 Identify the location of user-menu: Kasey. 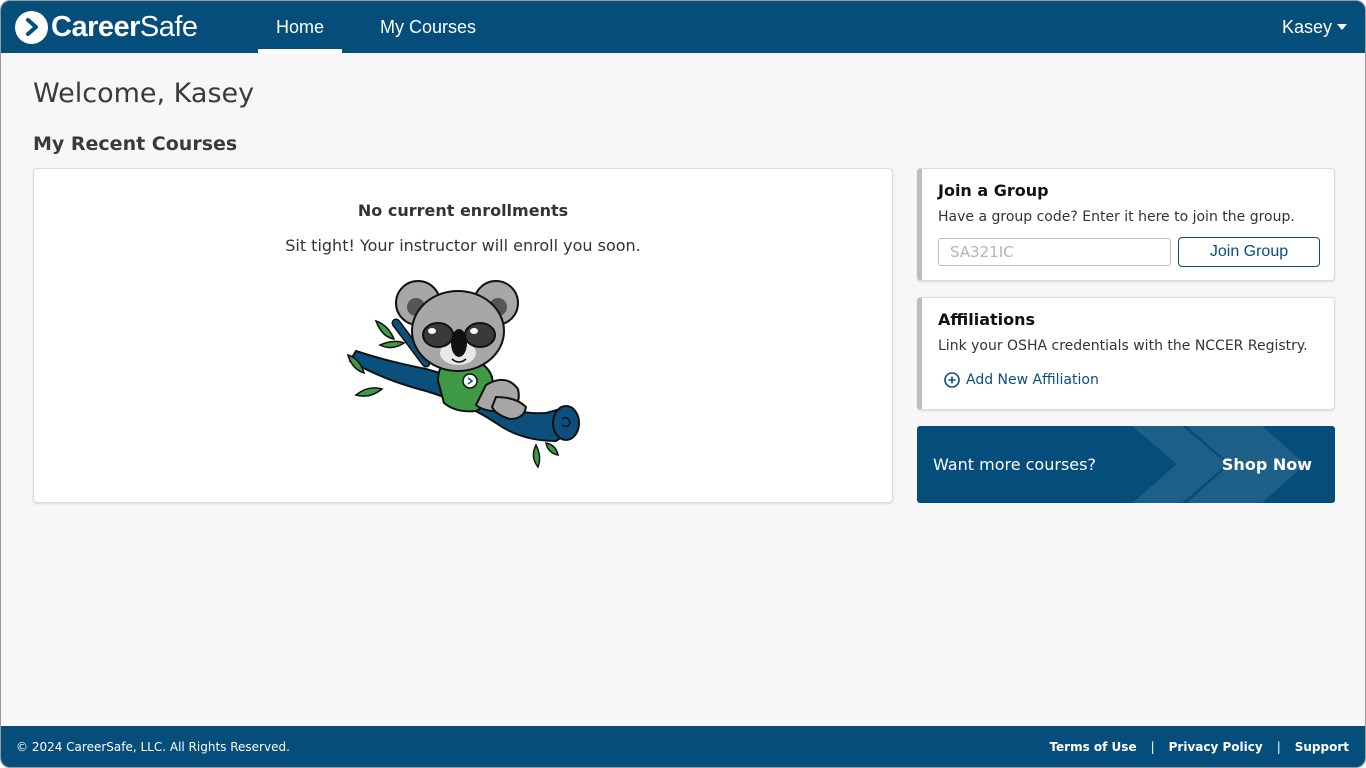
(1314, 27).